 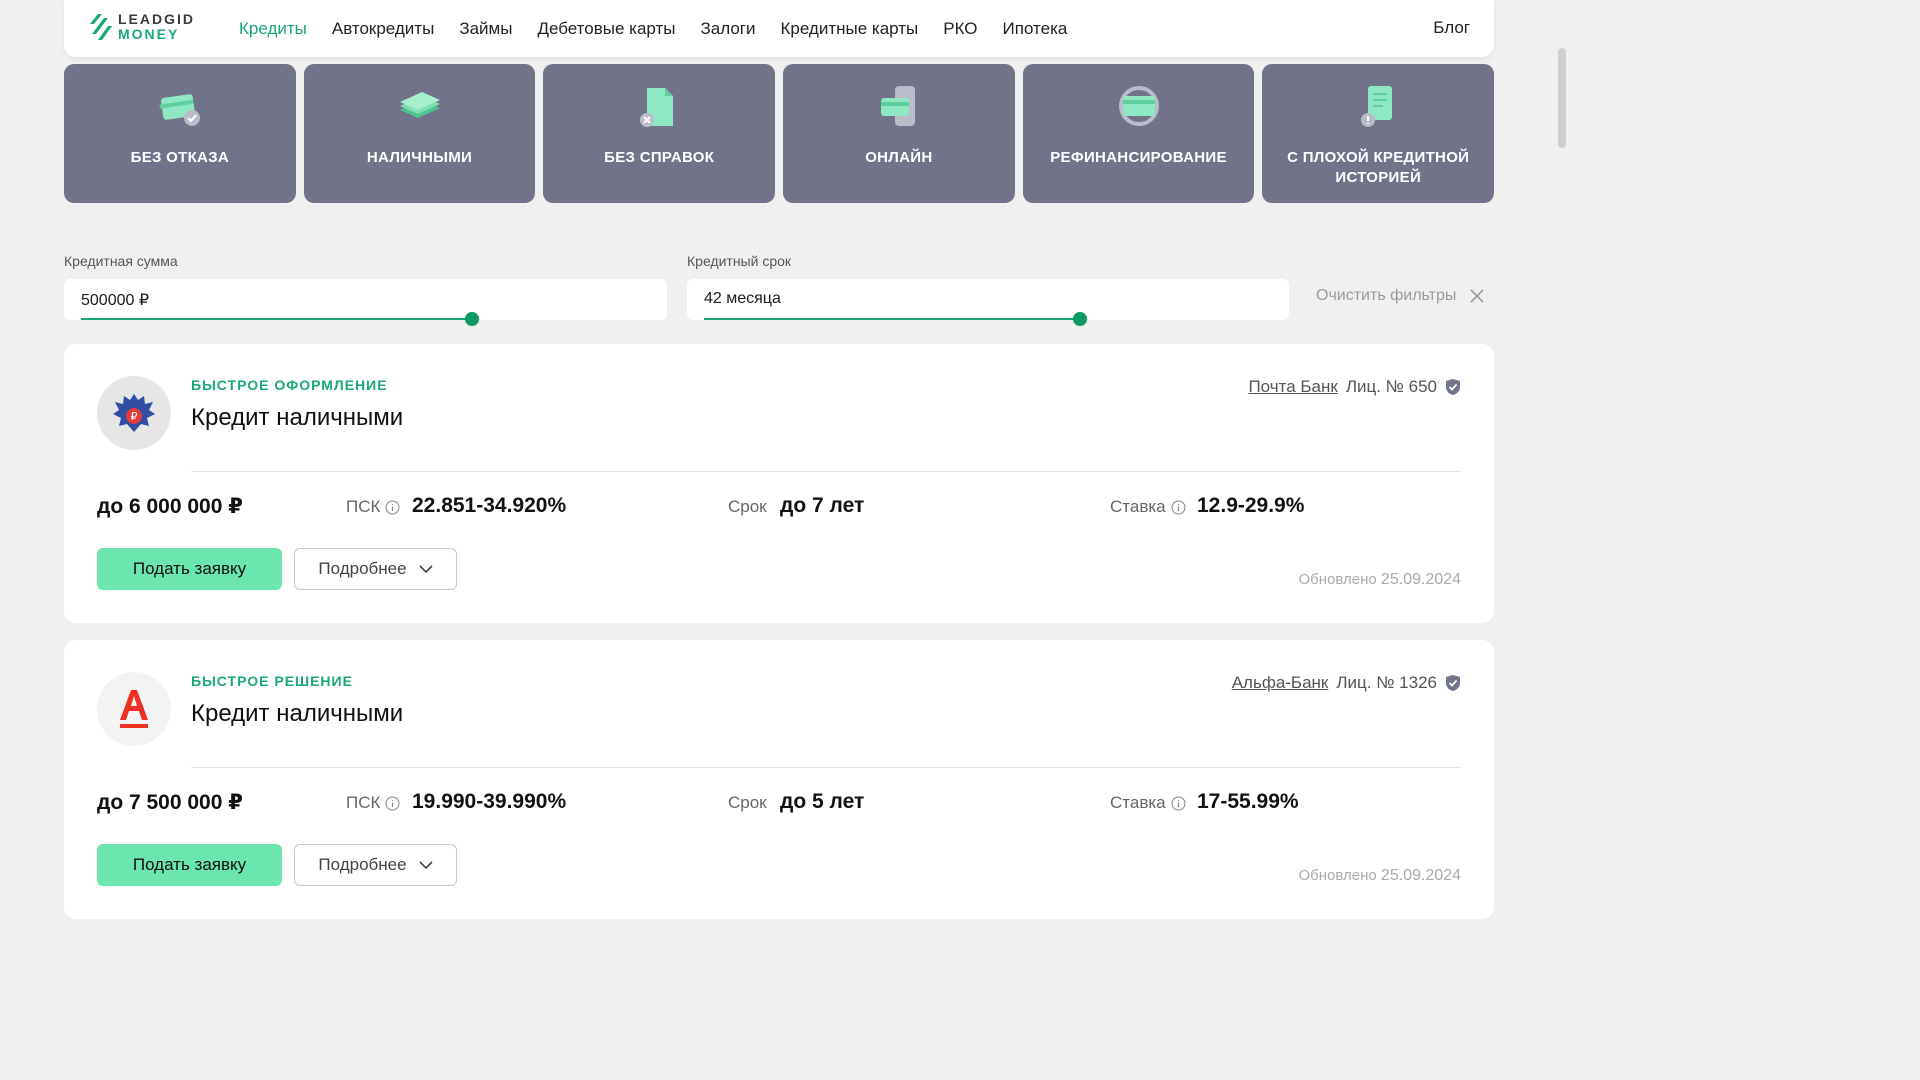 What do you see at coordinates (1248, 801) in the screenshot?
I see `rate-value: 17-55.99%` at bounding box center [1248, 801].